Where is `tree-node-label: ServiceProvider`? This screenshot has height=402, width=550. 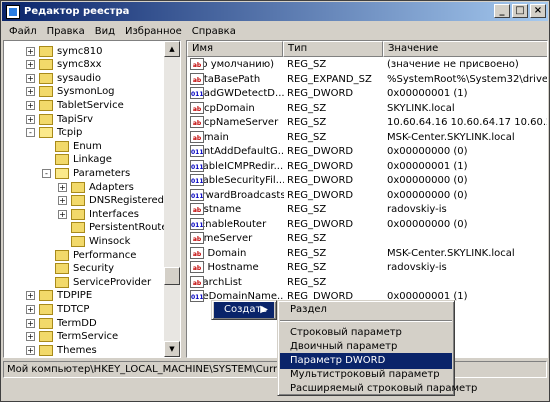
tree-node-label: ServiceProvider is located at coordinates (112, 282).